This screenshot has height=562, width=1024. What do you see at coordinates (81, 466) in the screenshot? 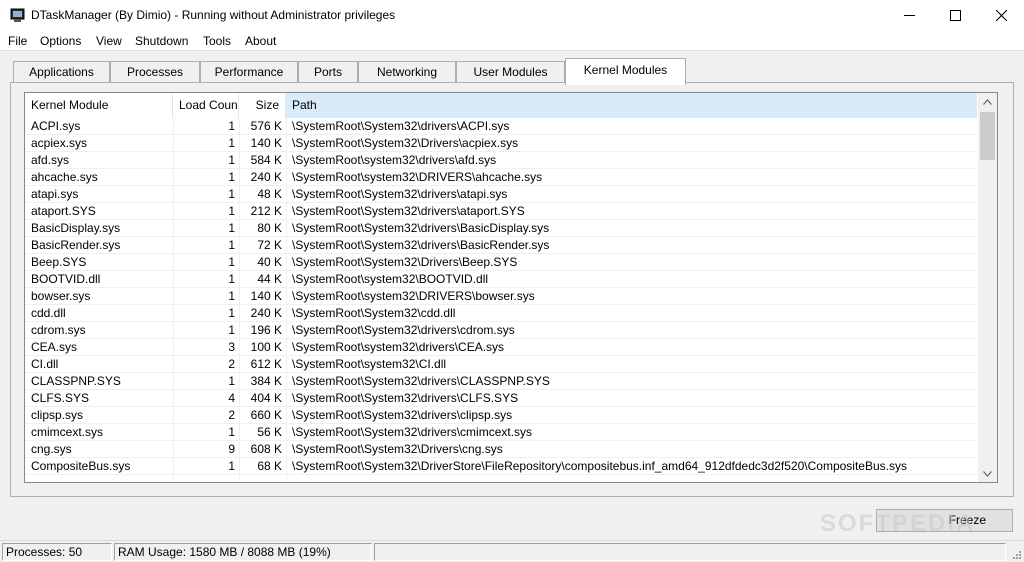
I see `cell-kernel-module: CompositeBus.sys` at bounding box center [81, 466].